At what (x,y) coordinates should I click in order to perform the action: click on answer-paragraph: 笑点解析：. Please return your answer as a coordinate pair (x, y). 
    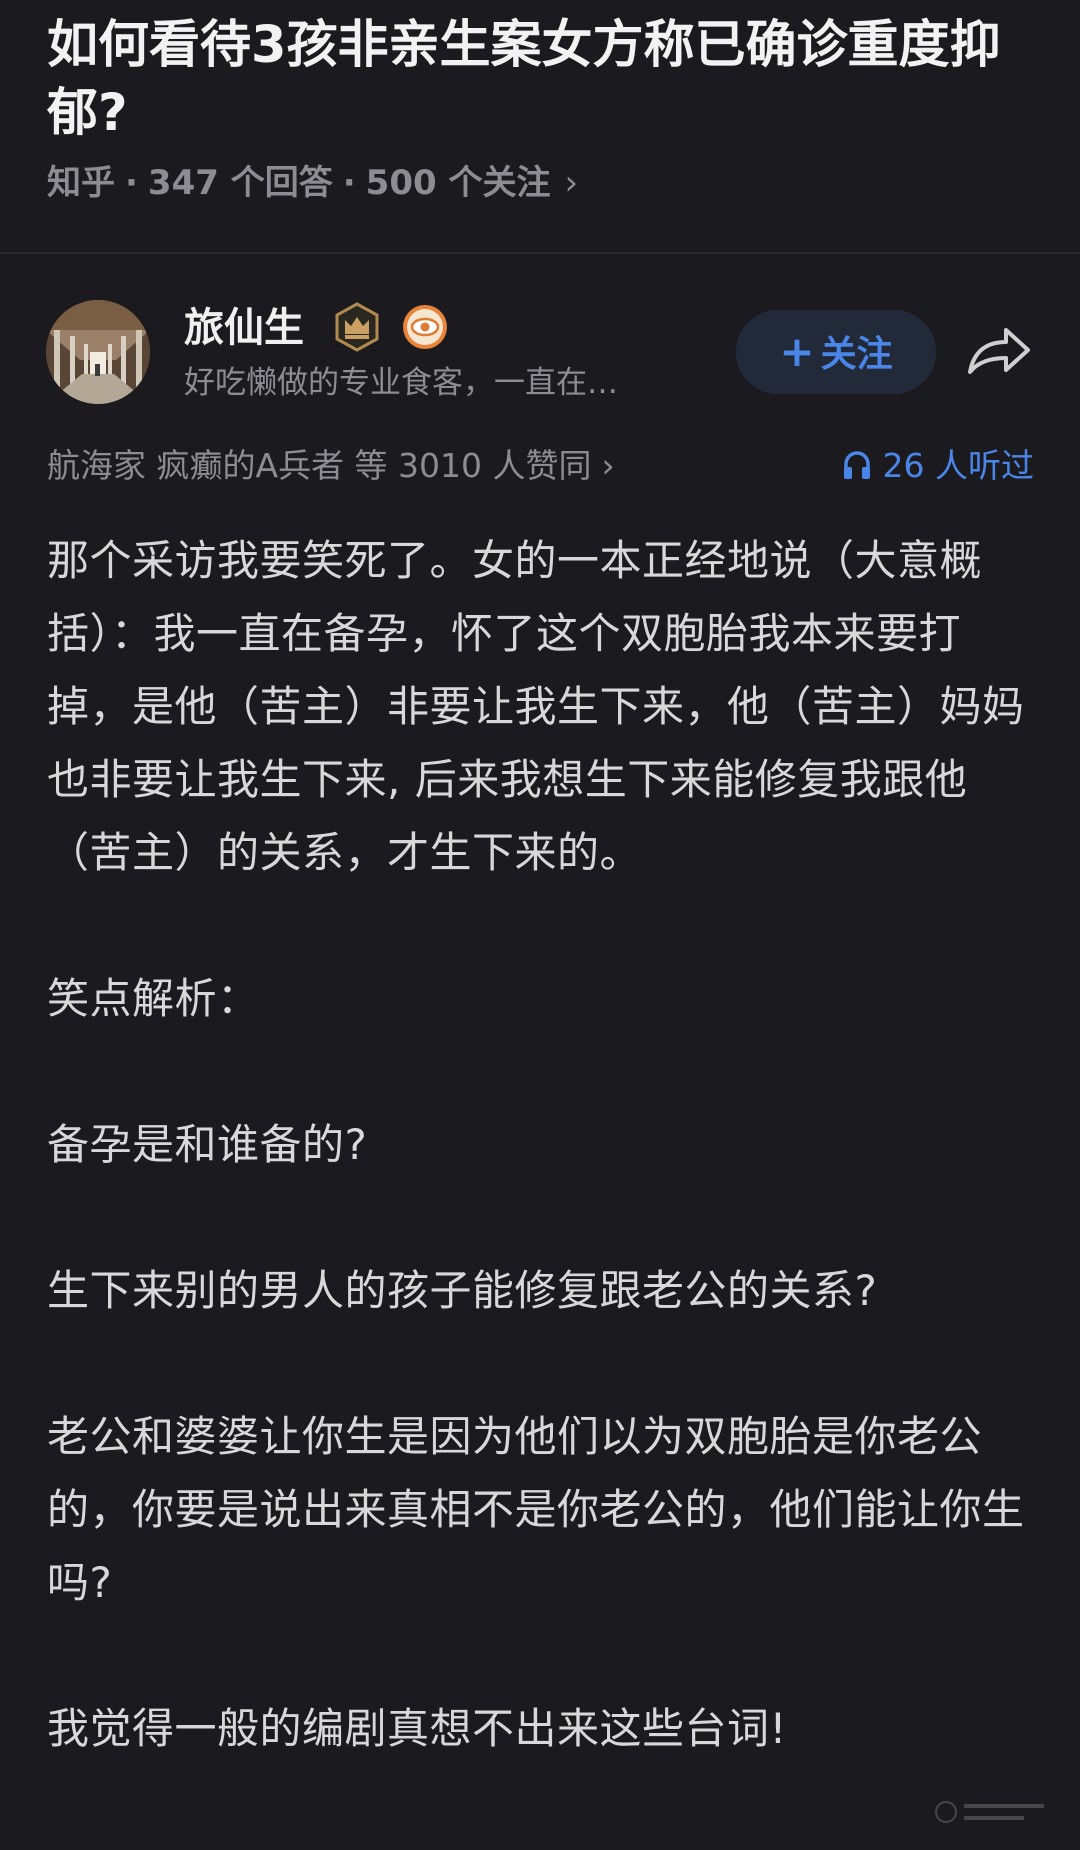
    Looking at the image, I should click on (153, 998).